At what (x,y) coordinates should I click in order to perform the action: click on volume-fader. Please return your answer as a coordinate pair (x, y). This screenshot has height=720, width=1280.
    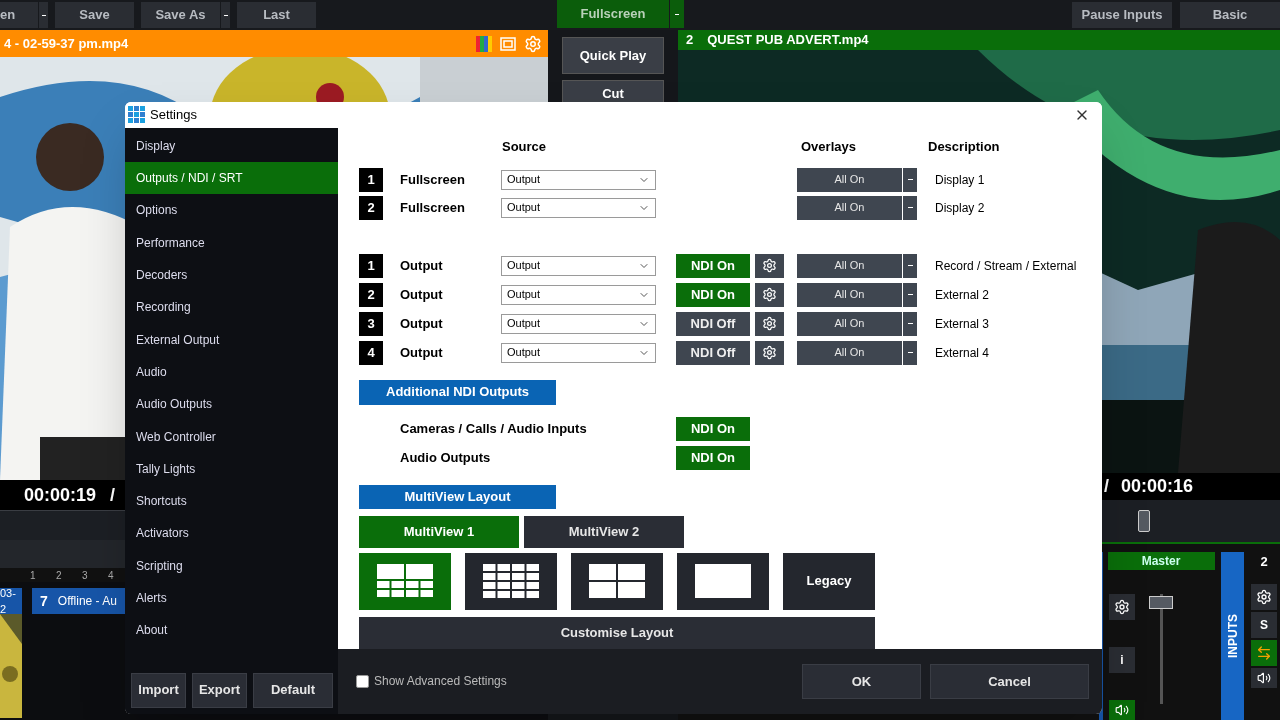
    Looking at the image, I should click on (1161, 649).